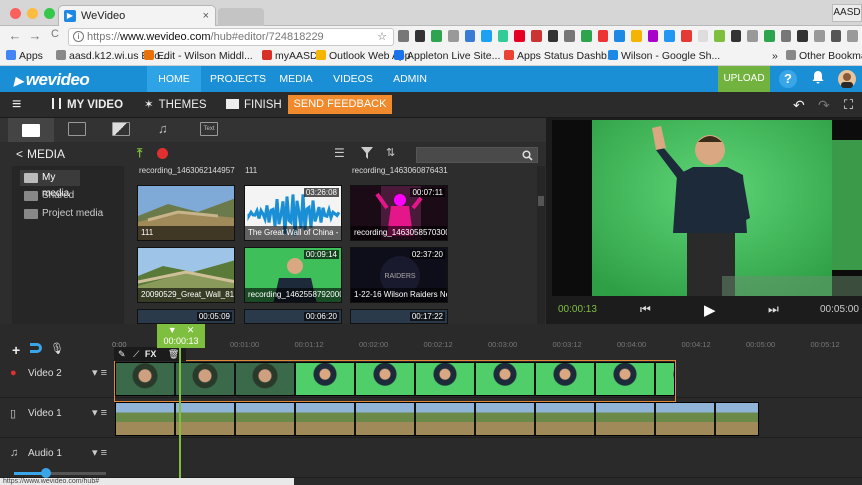 This screenshot has height=485, width=862. Describe the element at coordinates (399, 213) in the screenshot. I see `media-item: 00:07:11 recording_1463058570300` at that location.